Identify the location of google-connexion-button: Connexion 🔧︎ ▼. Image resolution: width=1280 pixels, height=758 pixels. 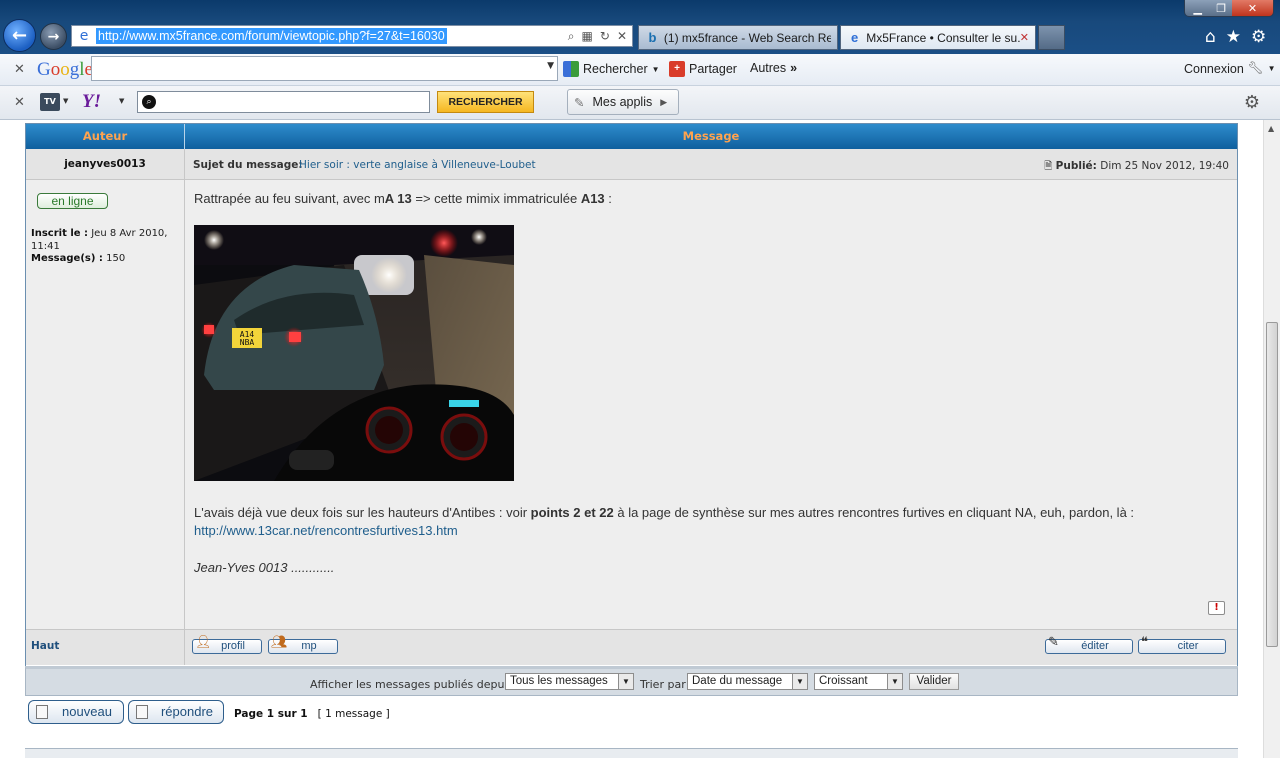
(1230, 68).